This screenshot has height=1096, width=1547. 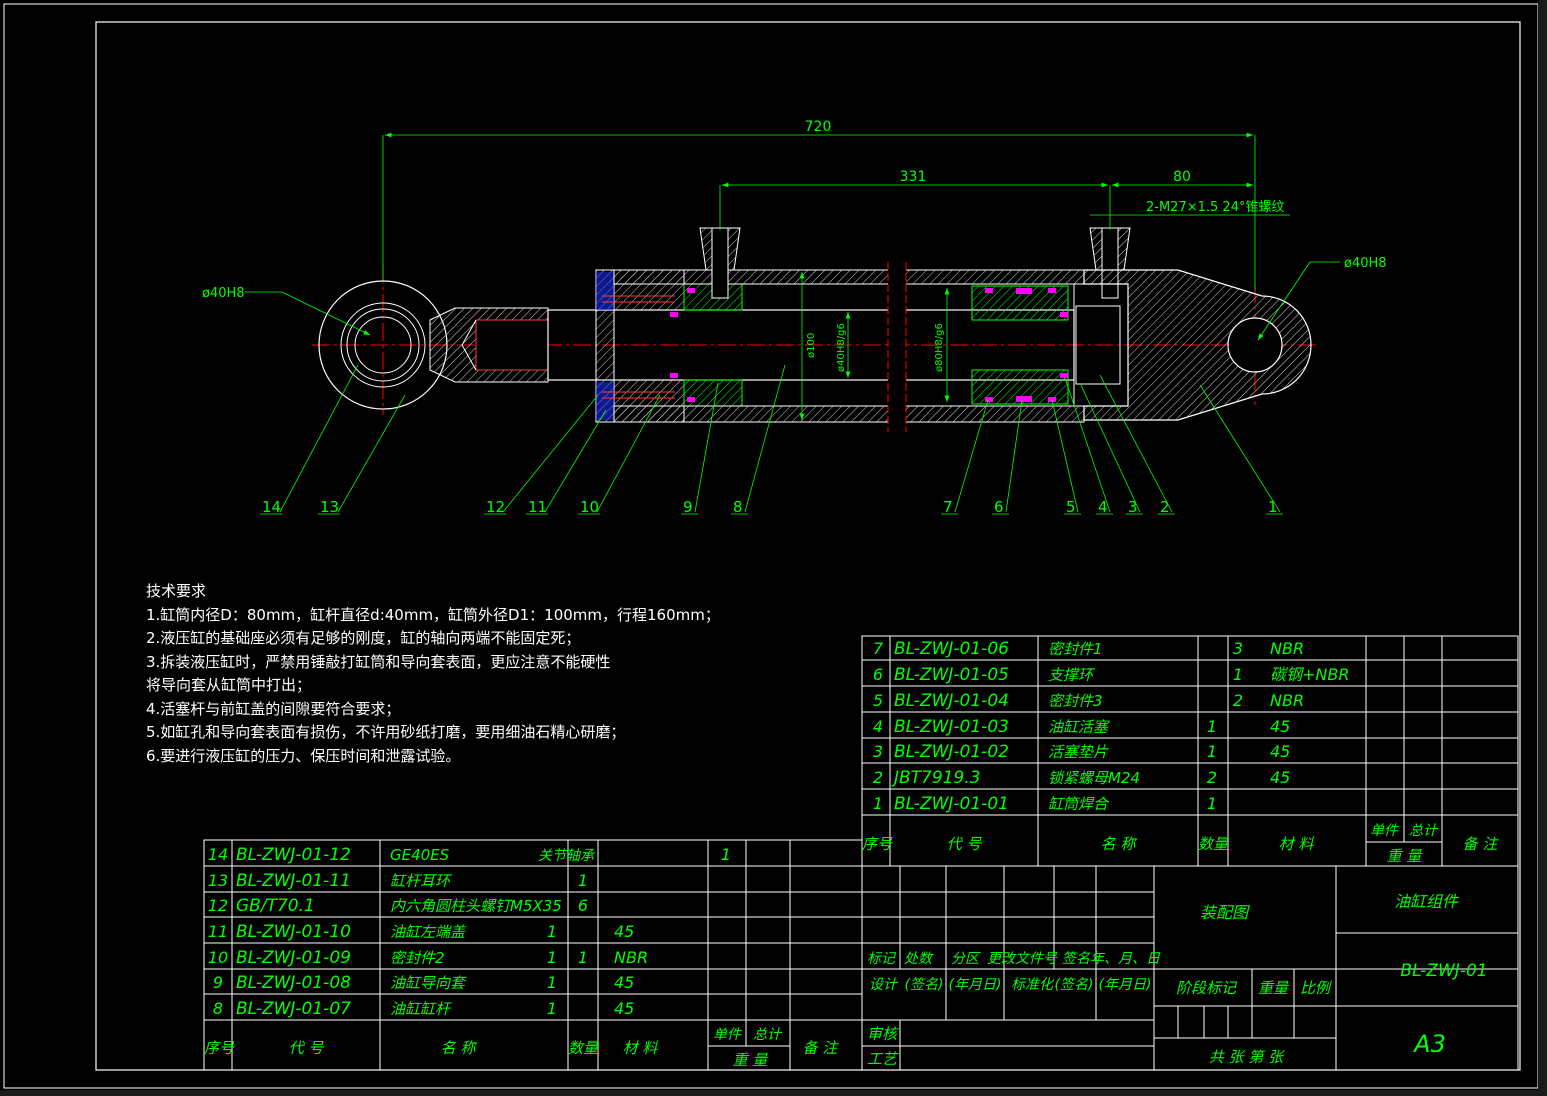 What do you see at coordinates (1207, 988) in the screenshot?
I see `title-stage: 阶段标记` at bounding box center [1207, 988].